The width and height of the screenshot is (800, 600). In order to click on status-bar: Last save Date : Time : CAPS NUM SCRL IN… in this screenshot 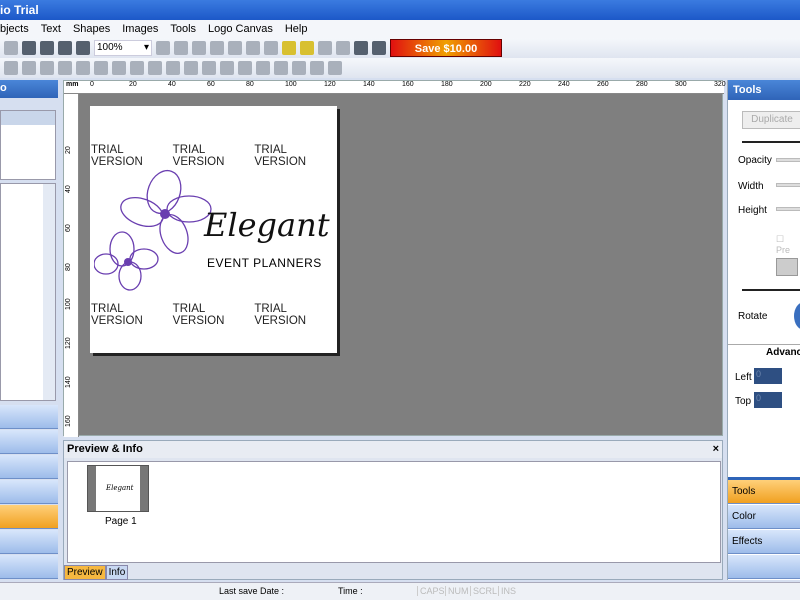, I will do `click(400, 591)`.